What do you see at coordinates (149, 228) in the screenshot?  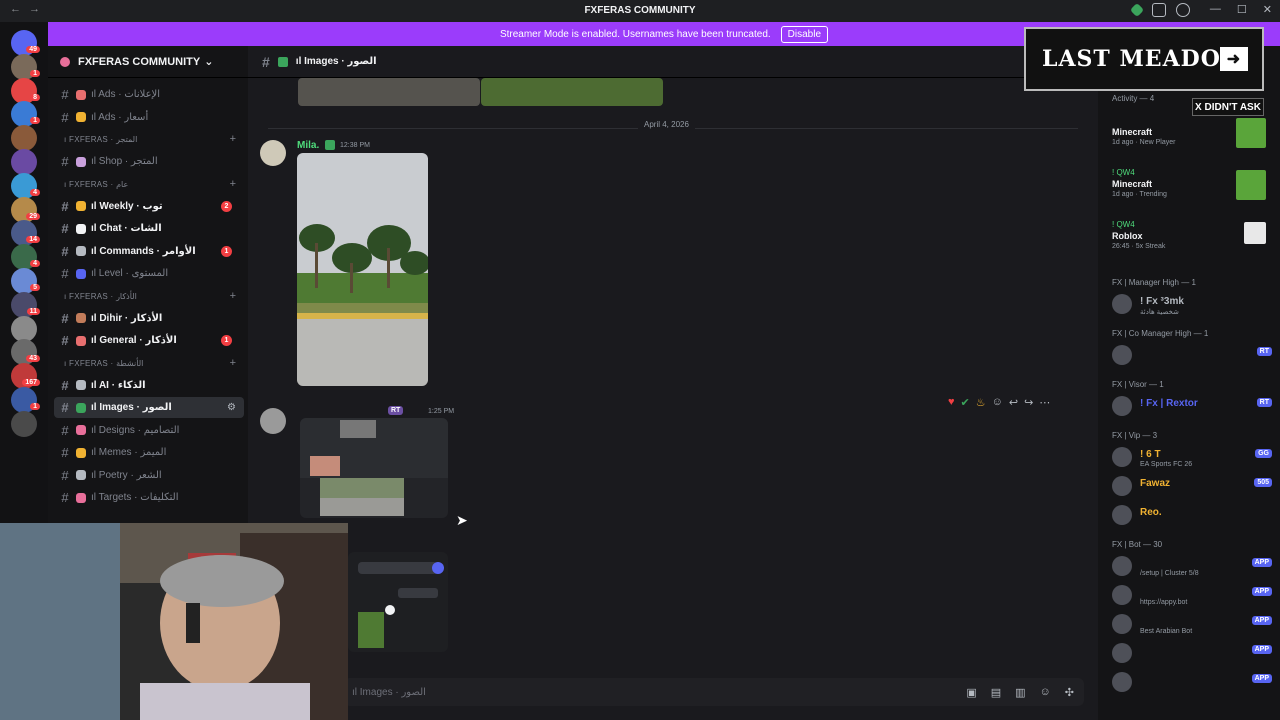 I see `channel-item: # ıl Chat · الشات` at bounding box center [149, 228].